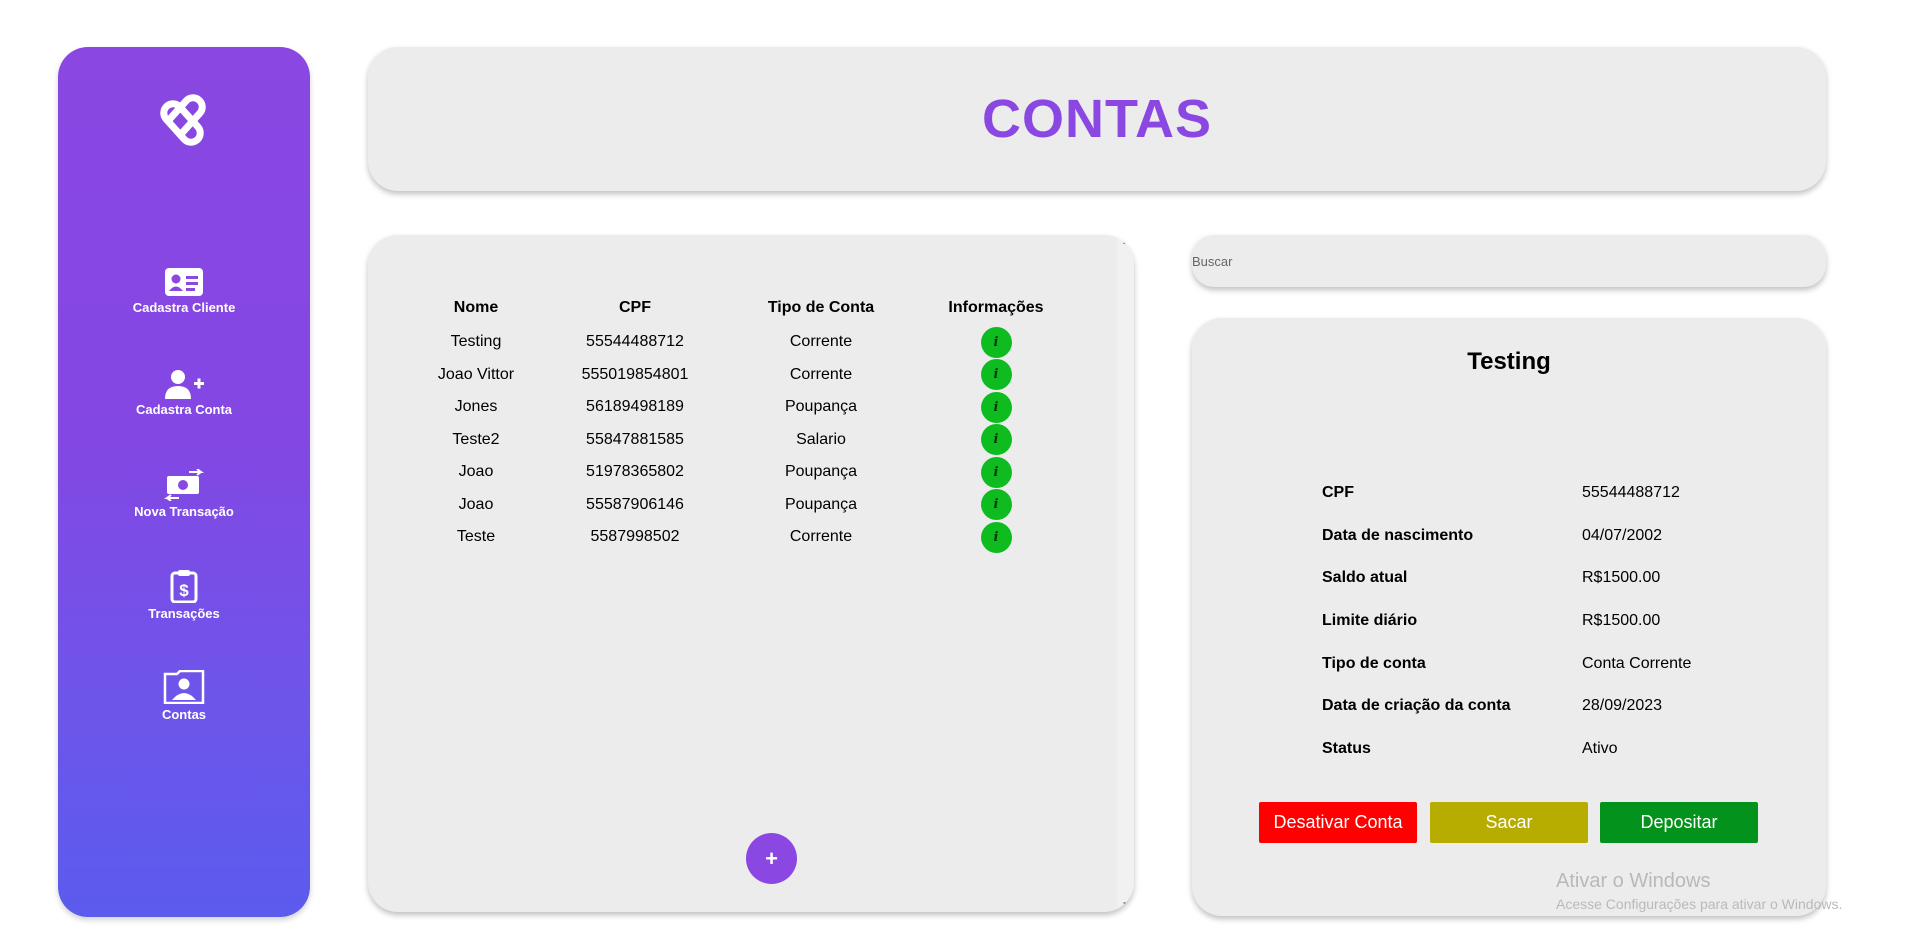 This screenshot has width=1920, height=951. What do you see at coordinates (476, 439) in the screenshot?
I see `cell-nome: Teste2` at bounding box center [476, 439].